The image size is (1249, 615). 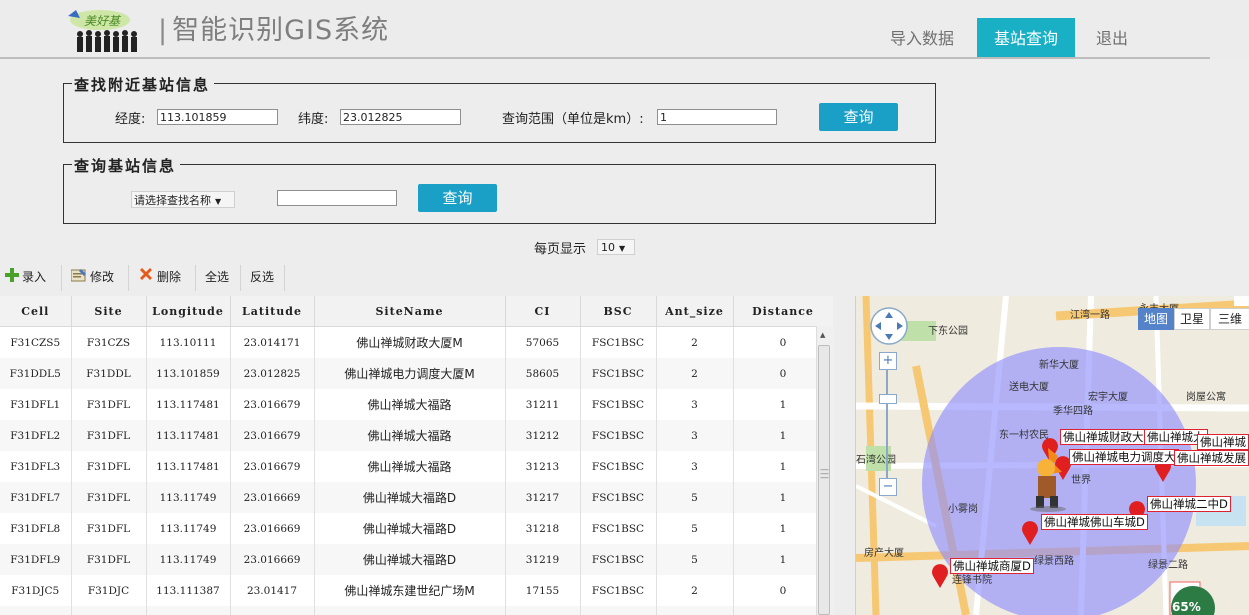 I want to click on map-place-label: 江湾一路, so click(x=1090, y=315).